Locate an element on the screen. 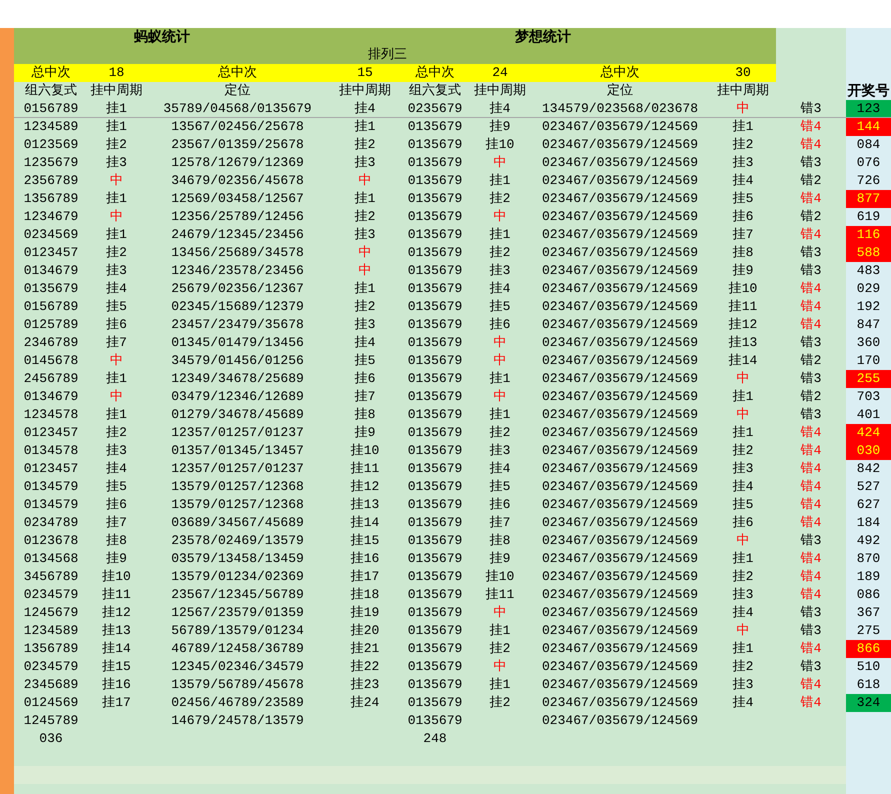  table-cell-text: 挂22 is located at coordinates (365, 667).